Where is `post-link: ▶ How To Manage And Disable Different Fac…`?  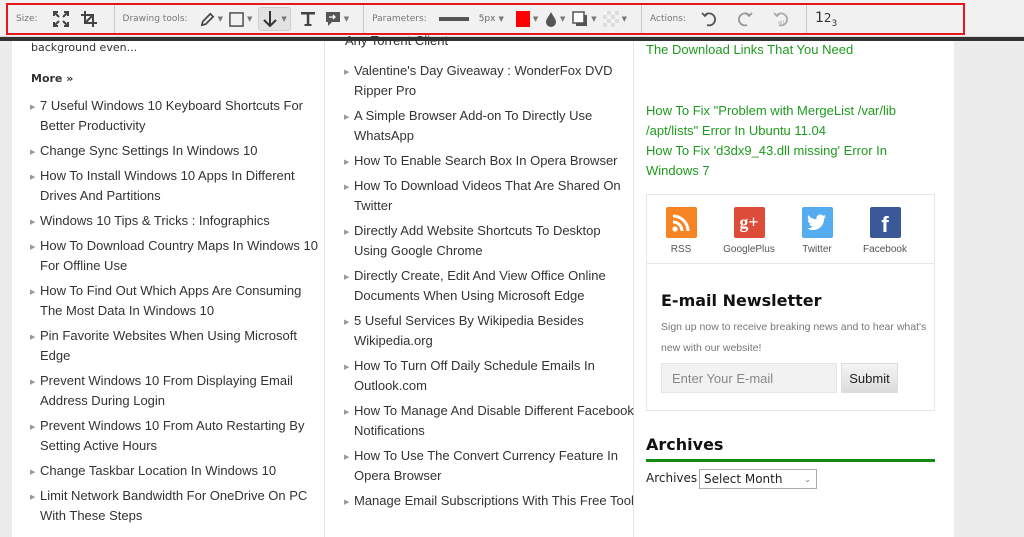 post-link: ▶ How To Manage And Disable Different Fac… is located at coordinates (489, 421).